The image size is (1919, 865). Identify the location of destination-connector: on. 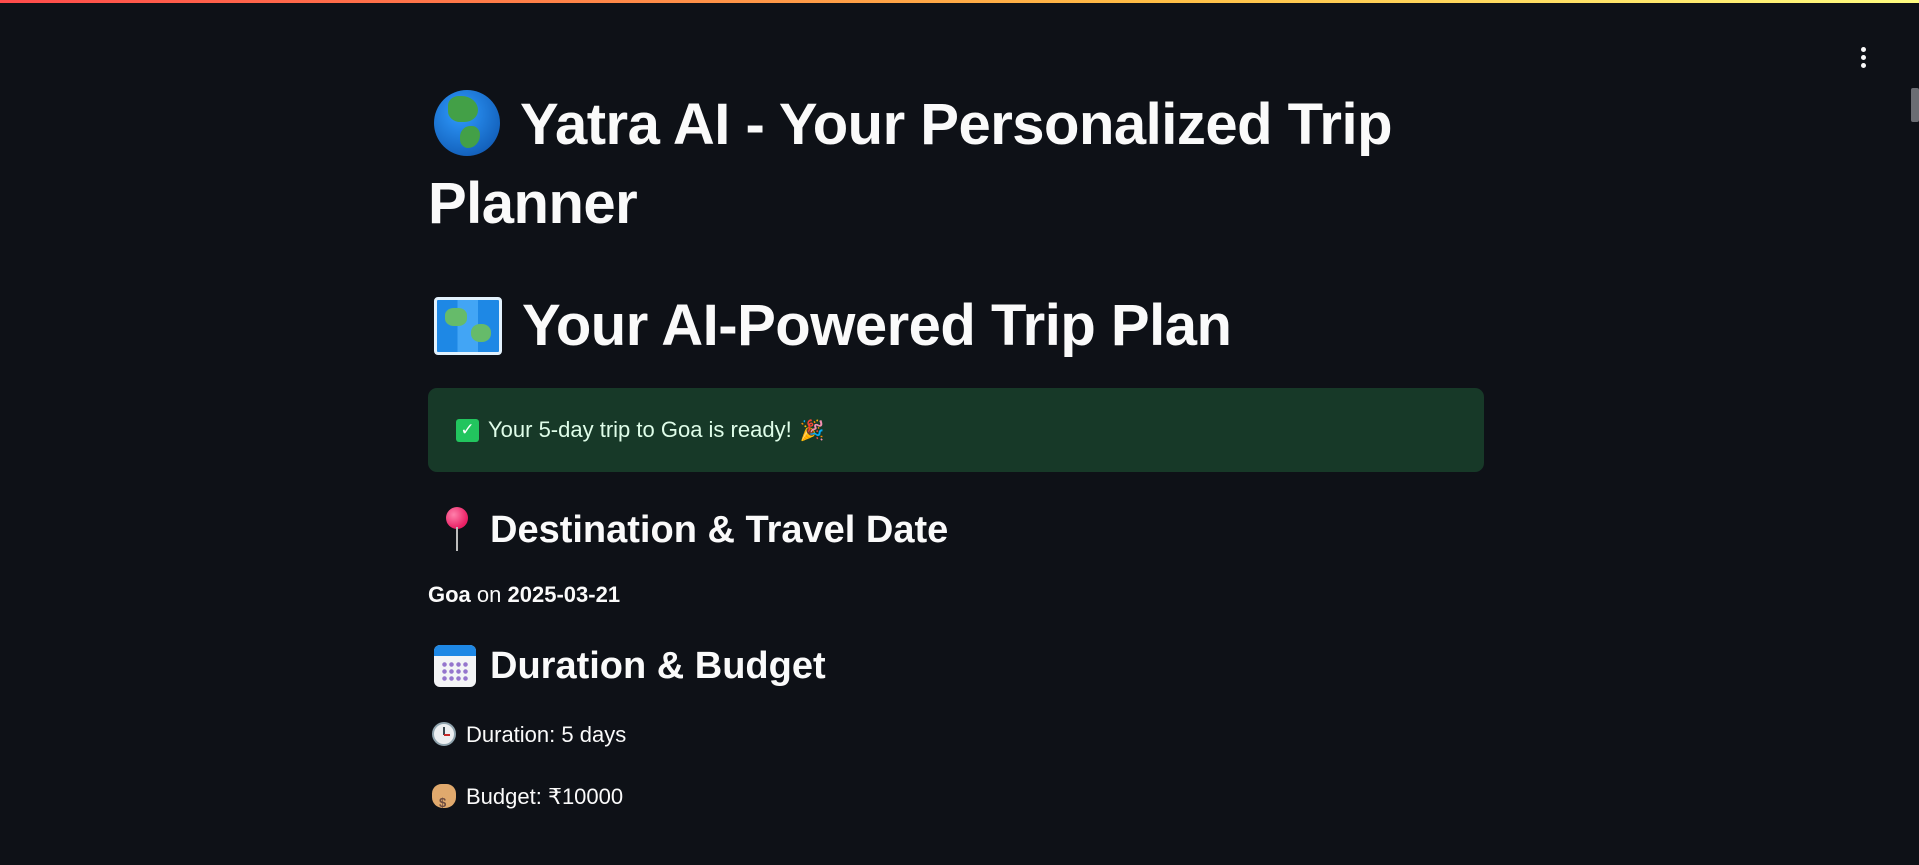
(489, 594).